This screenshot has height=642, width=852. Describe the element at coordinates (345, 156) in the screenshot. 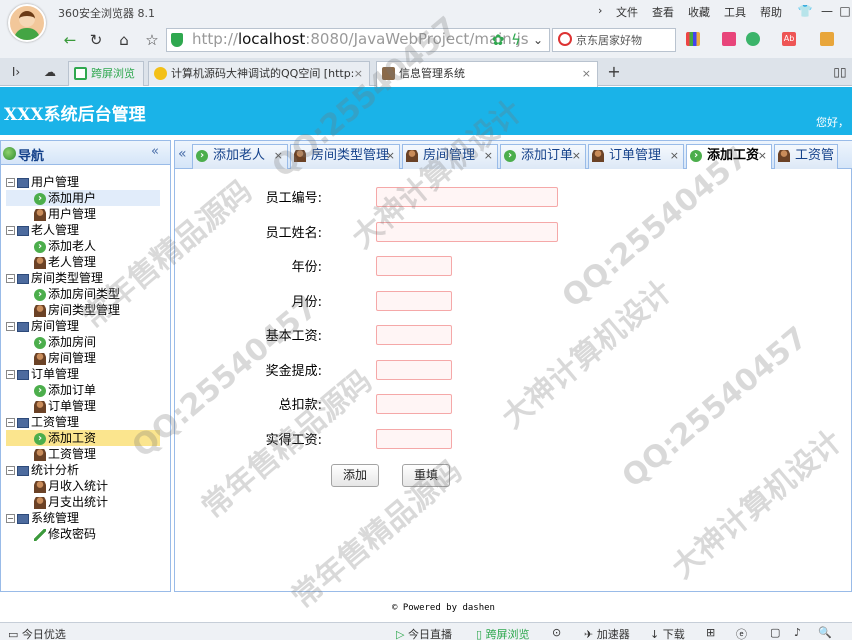

I see `content-tab: 房间类型管理 ×` at that location.